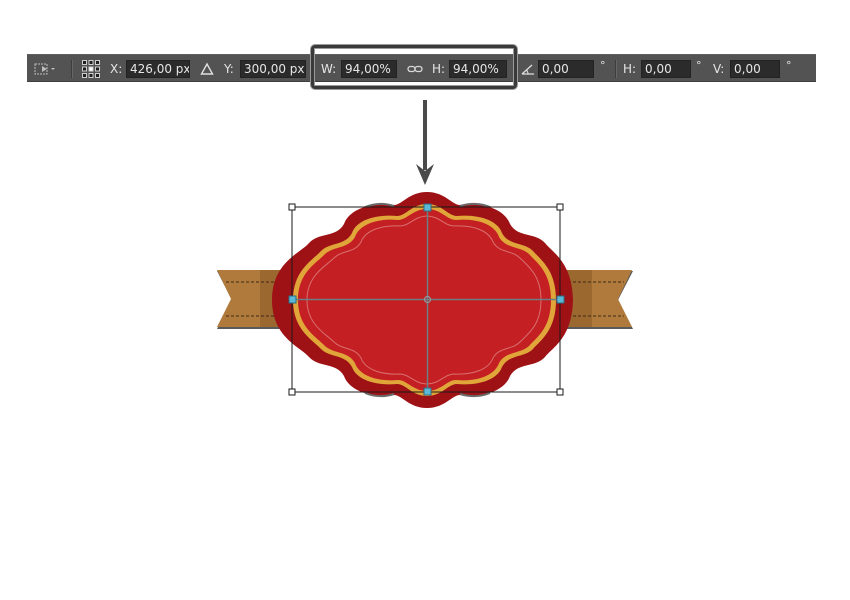 The width and height of the screenshot is (850, 600). What do you see at coordinates (560, 207) in the screenshot?
I see `corner-handle-top-right` at bounding box center [560, 207].